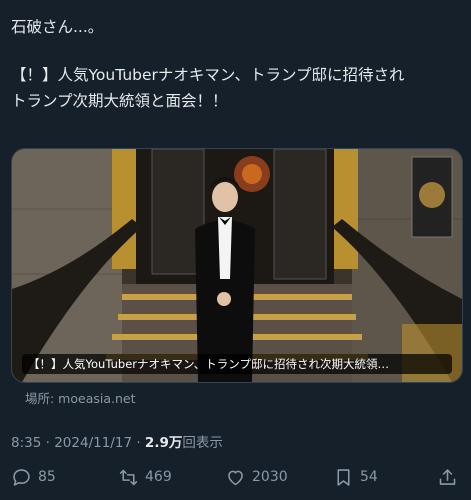  I want to click on post-time: 8:35, so click(26, 443).